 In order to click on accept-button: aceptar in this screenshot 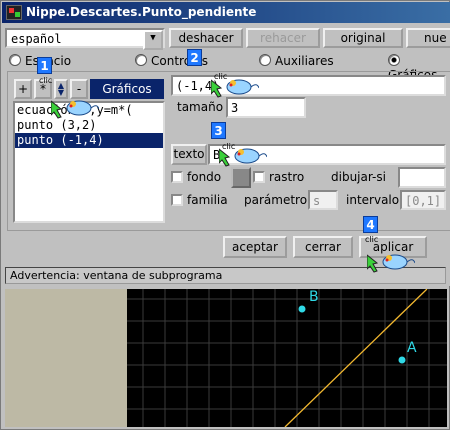, I will do `click(255, 247)`.